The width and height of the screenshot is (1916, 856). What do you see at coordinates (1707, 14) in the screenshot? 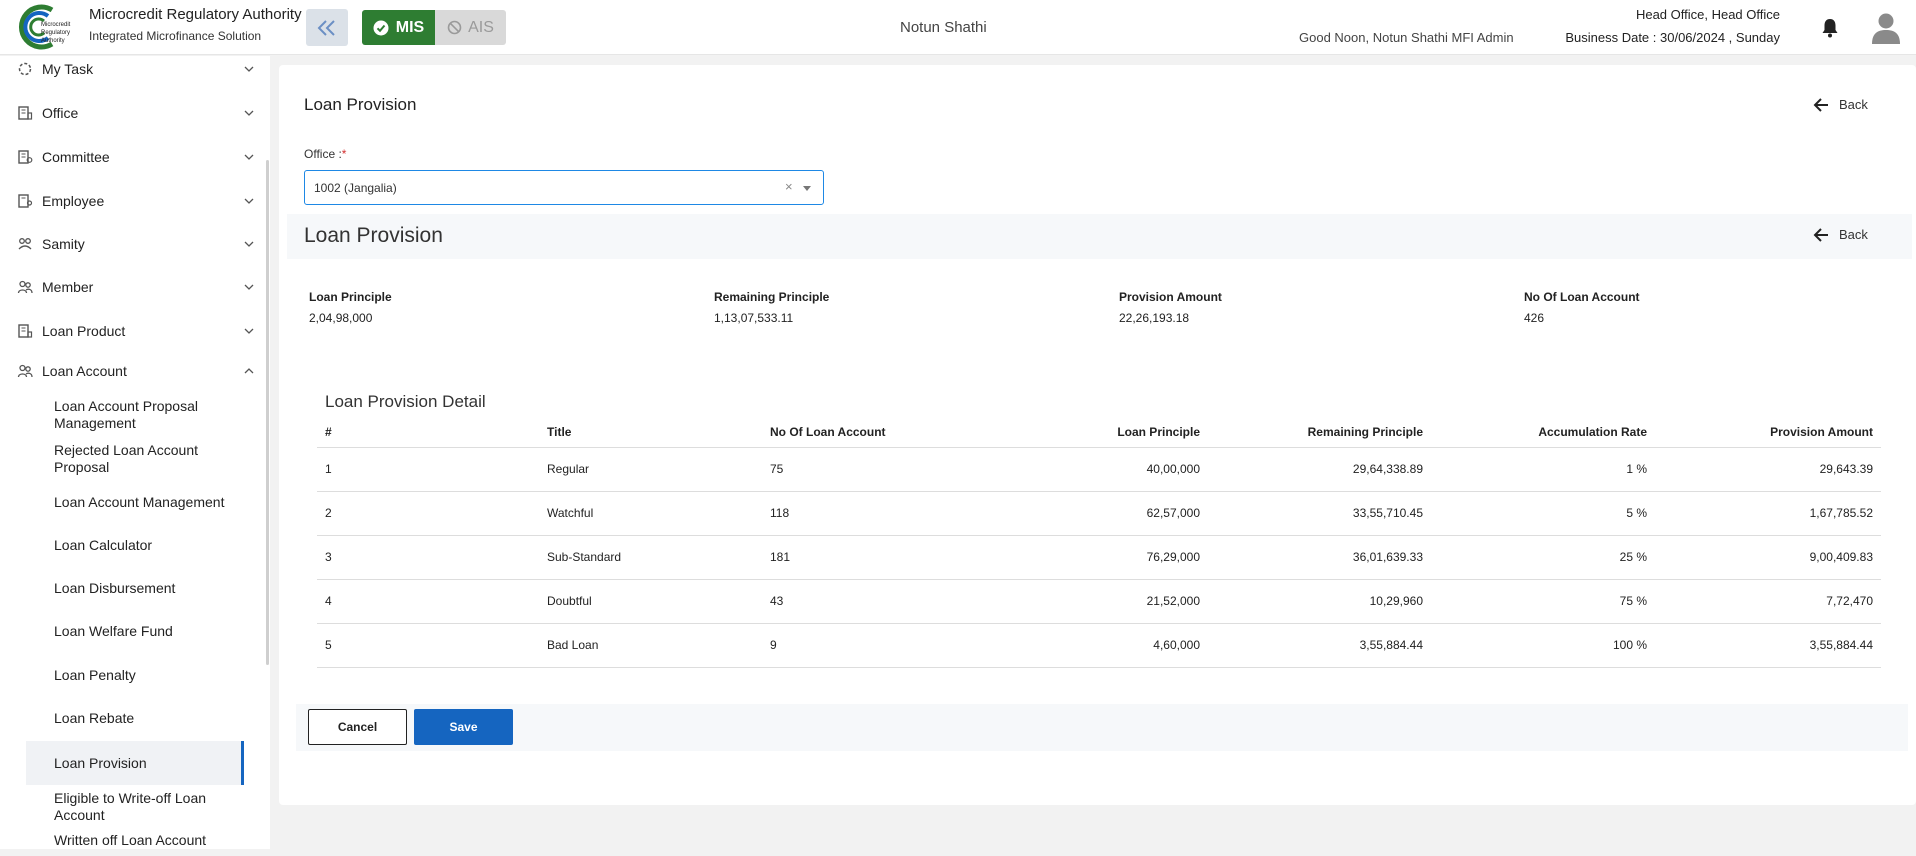
I see `office-name: Head Office, Head Office` at bounding box center [1707, 14].